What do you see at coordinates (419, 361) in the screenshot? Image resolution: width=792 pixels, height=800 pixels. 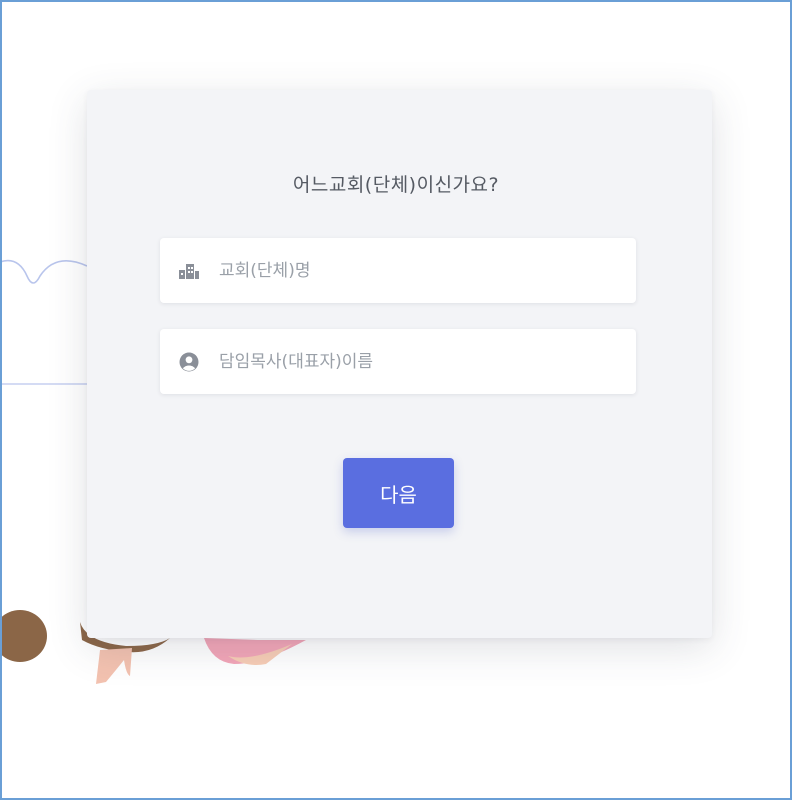 I see `pastor-name-input` at bounding box center [419, 361].